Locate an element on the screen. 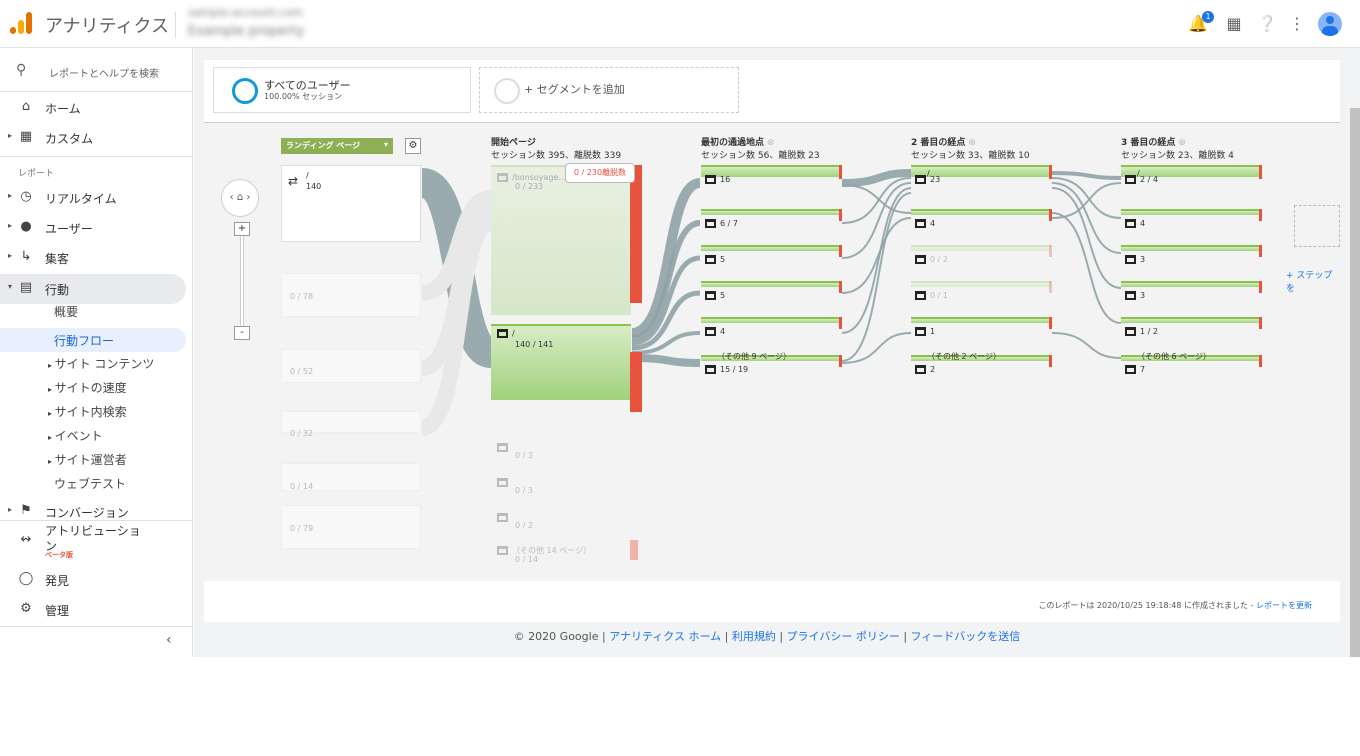  site-speed: ▸ サイトの速度 is located at coordinates (87, 391).